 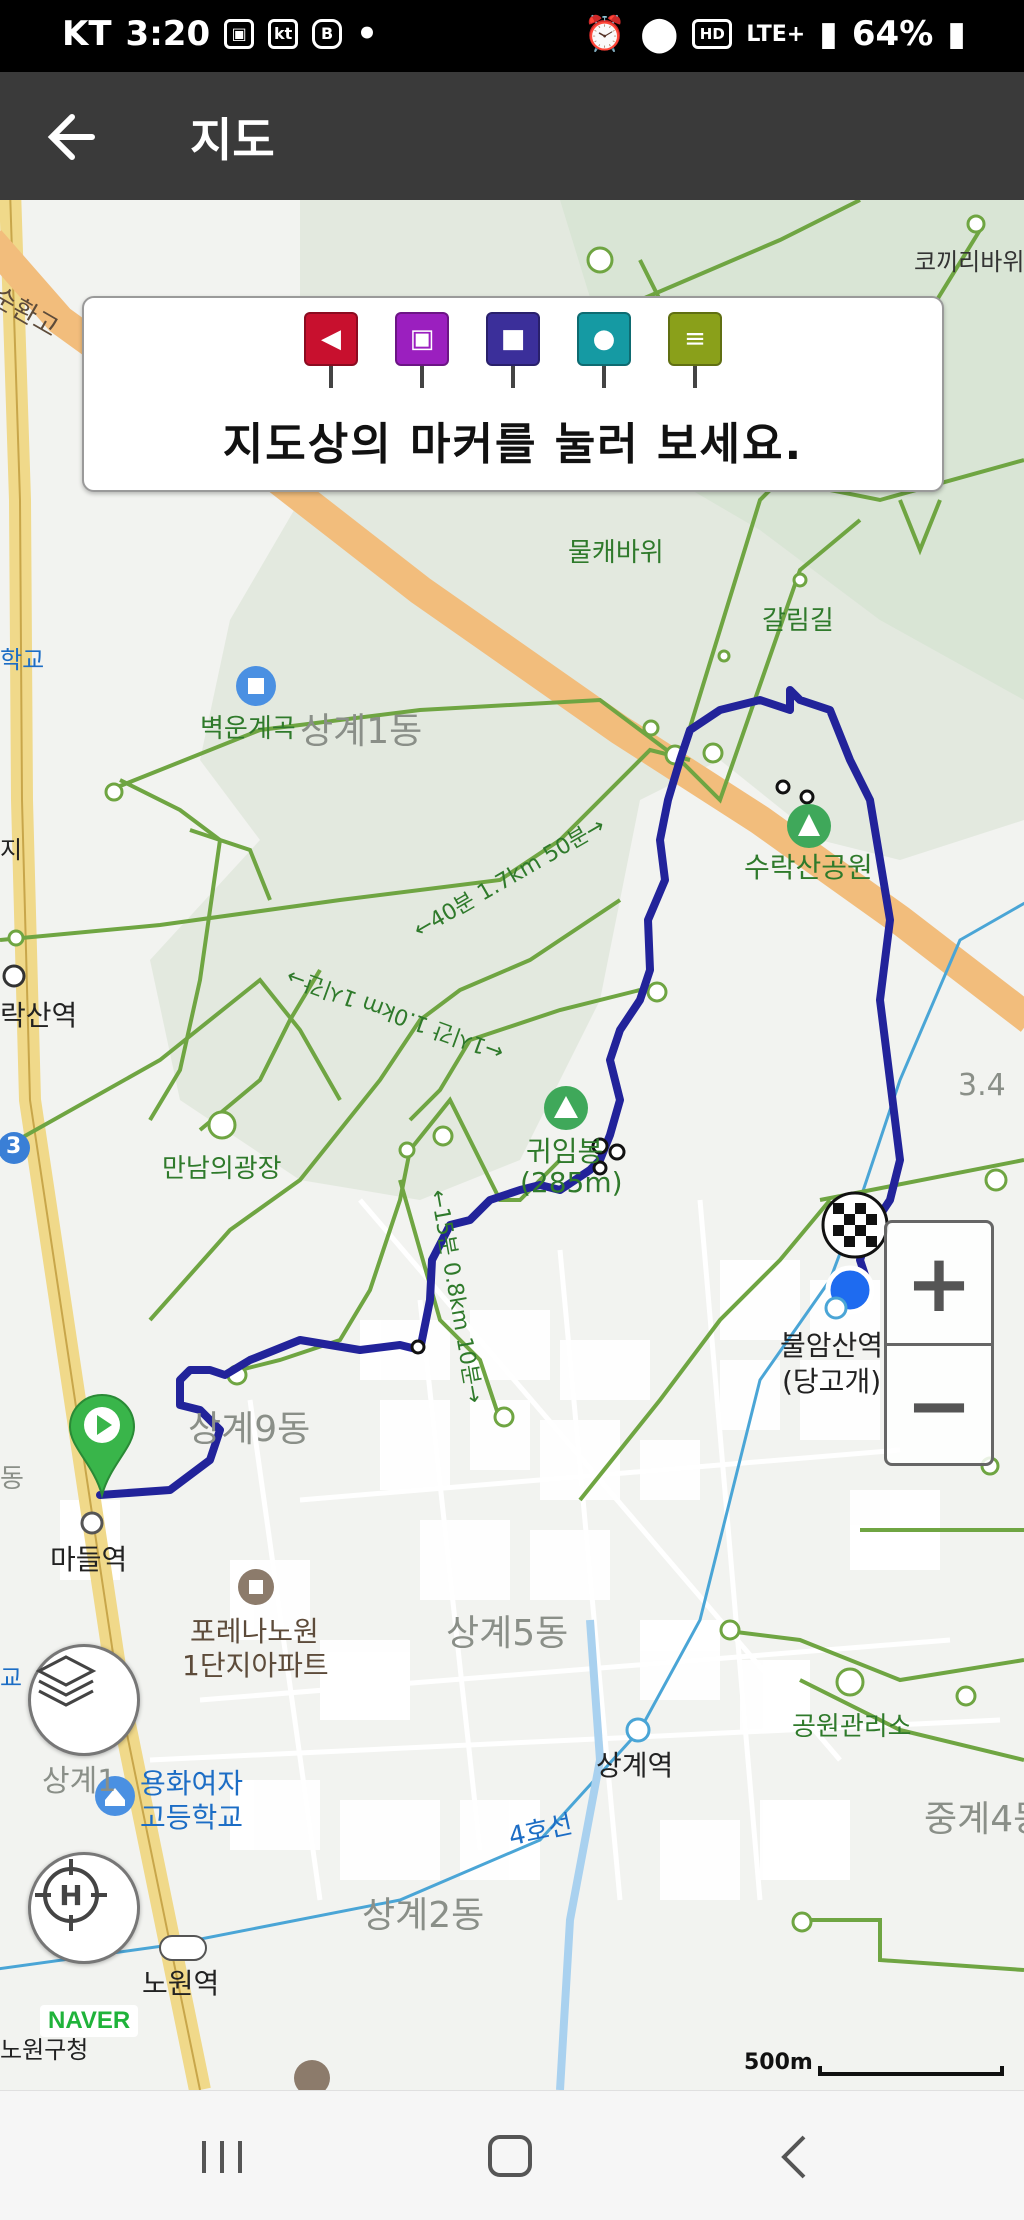 I want to click on station-label-bulamsan: 불암산역, so click(x=832, y=1345).